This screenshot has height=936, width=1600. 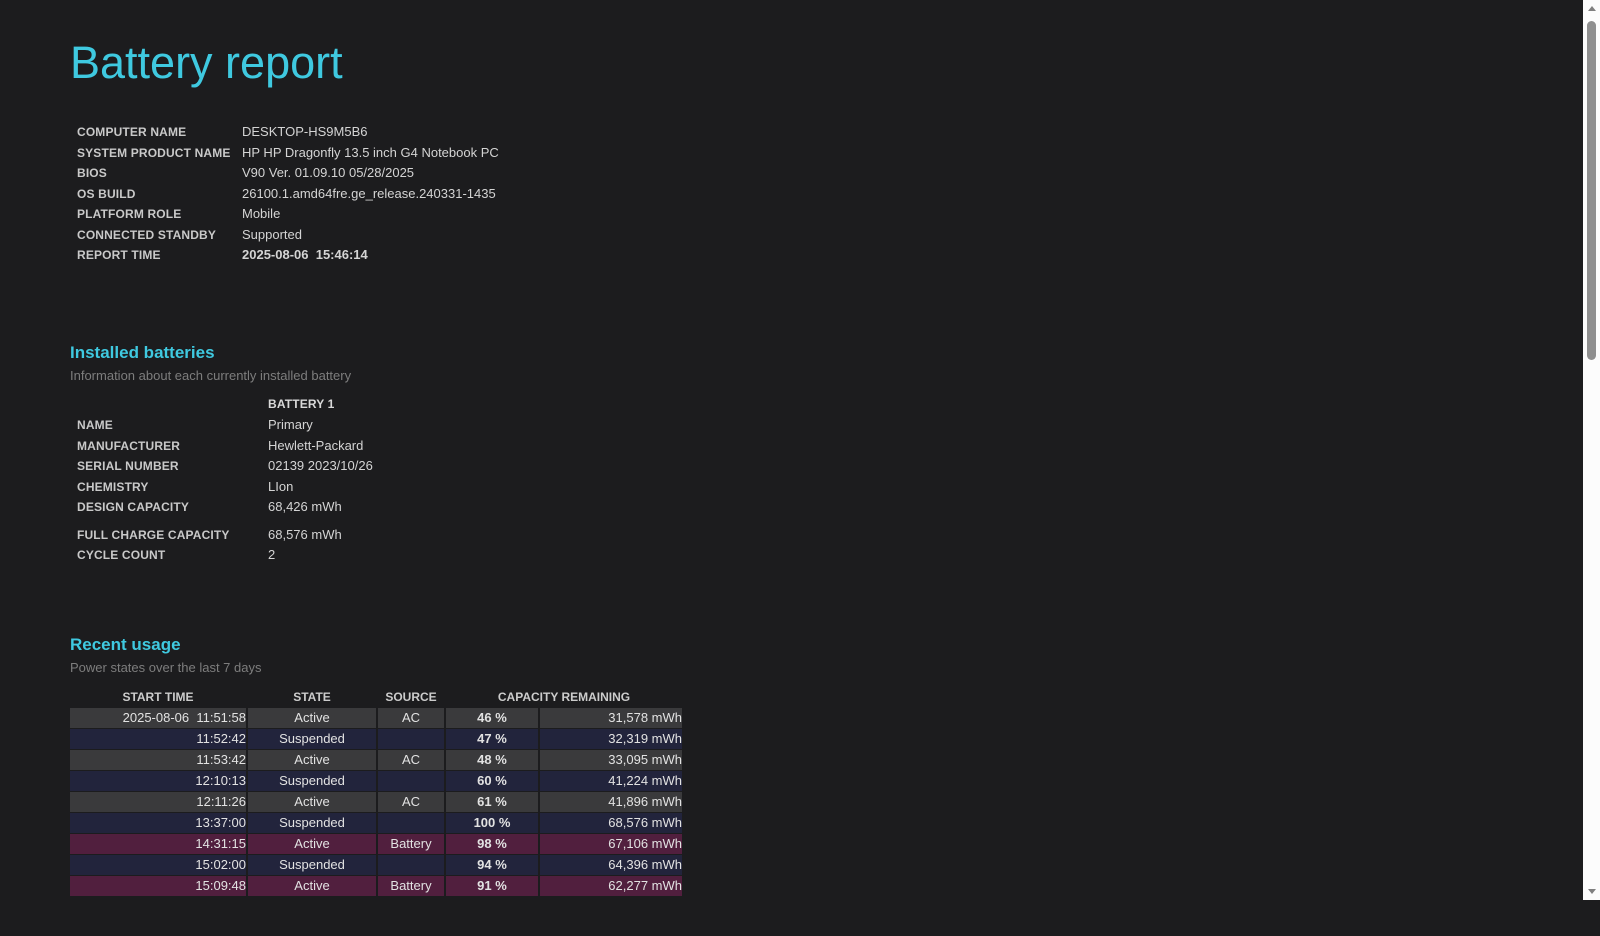 I want to click on battery-detail-row: CYCLE COUNT 2, so click(x=835, y=557).